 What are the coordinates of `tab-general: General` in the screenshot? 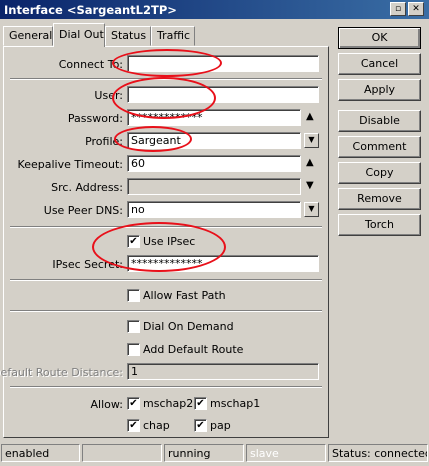 It's located at (28, 36).